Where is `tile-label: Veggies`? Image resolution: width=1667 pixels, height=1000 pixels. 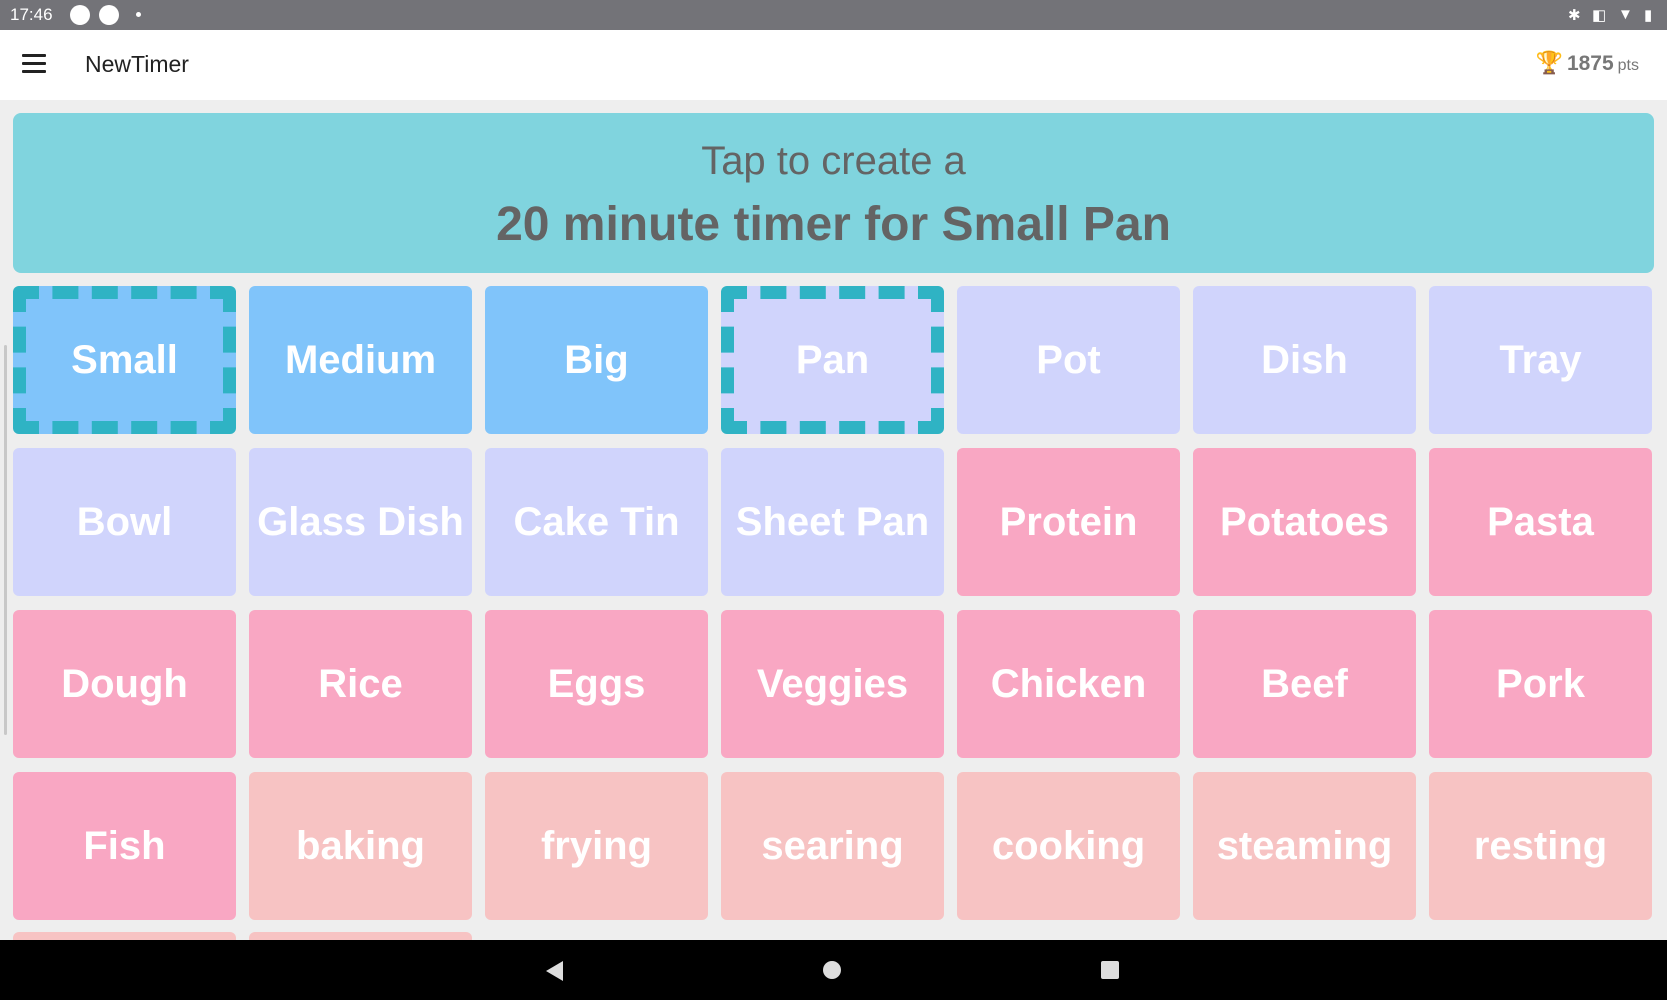 tile-label: Veggies is located at coordinates (832, 683).